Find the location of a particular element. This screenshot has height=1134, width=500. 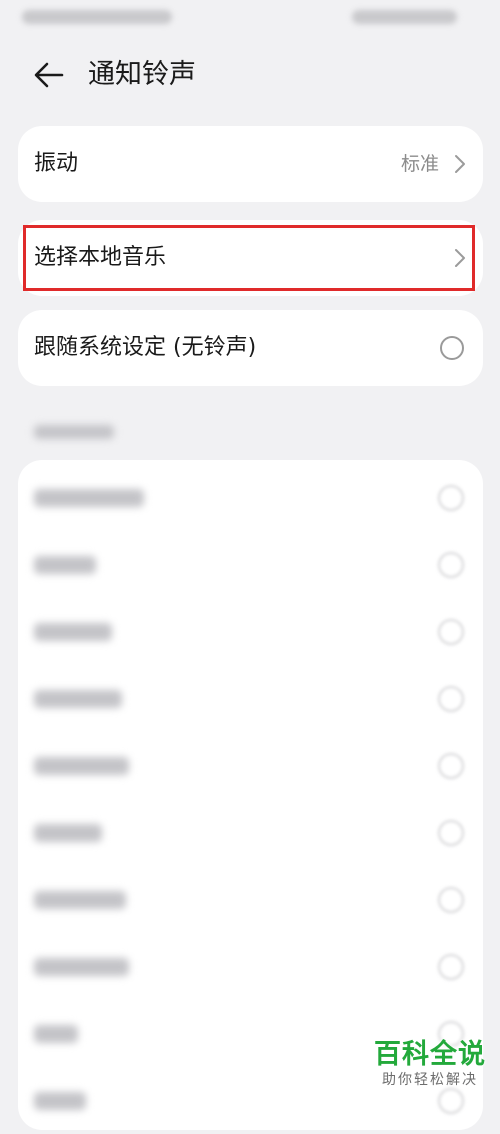

vibration-row: 振动 标准 is located at coordinates (250, 164).